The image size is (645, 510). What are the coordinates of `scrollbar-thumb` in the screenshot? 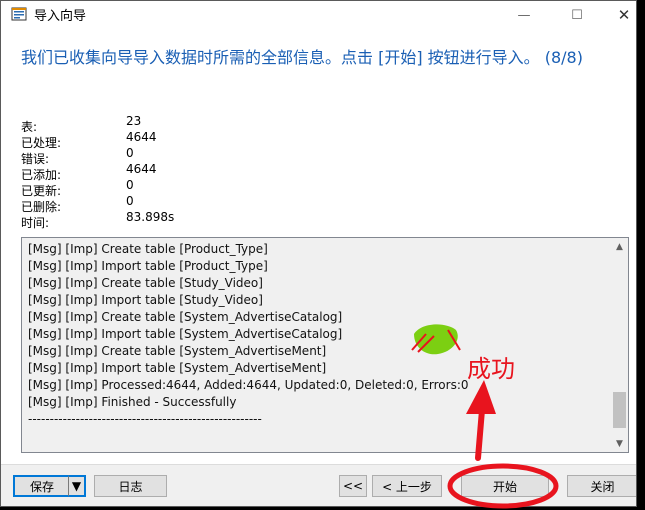 It's located at (619, 410).